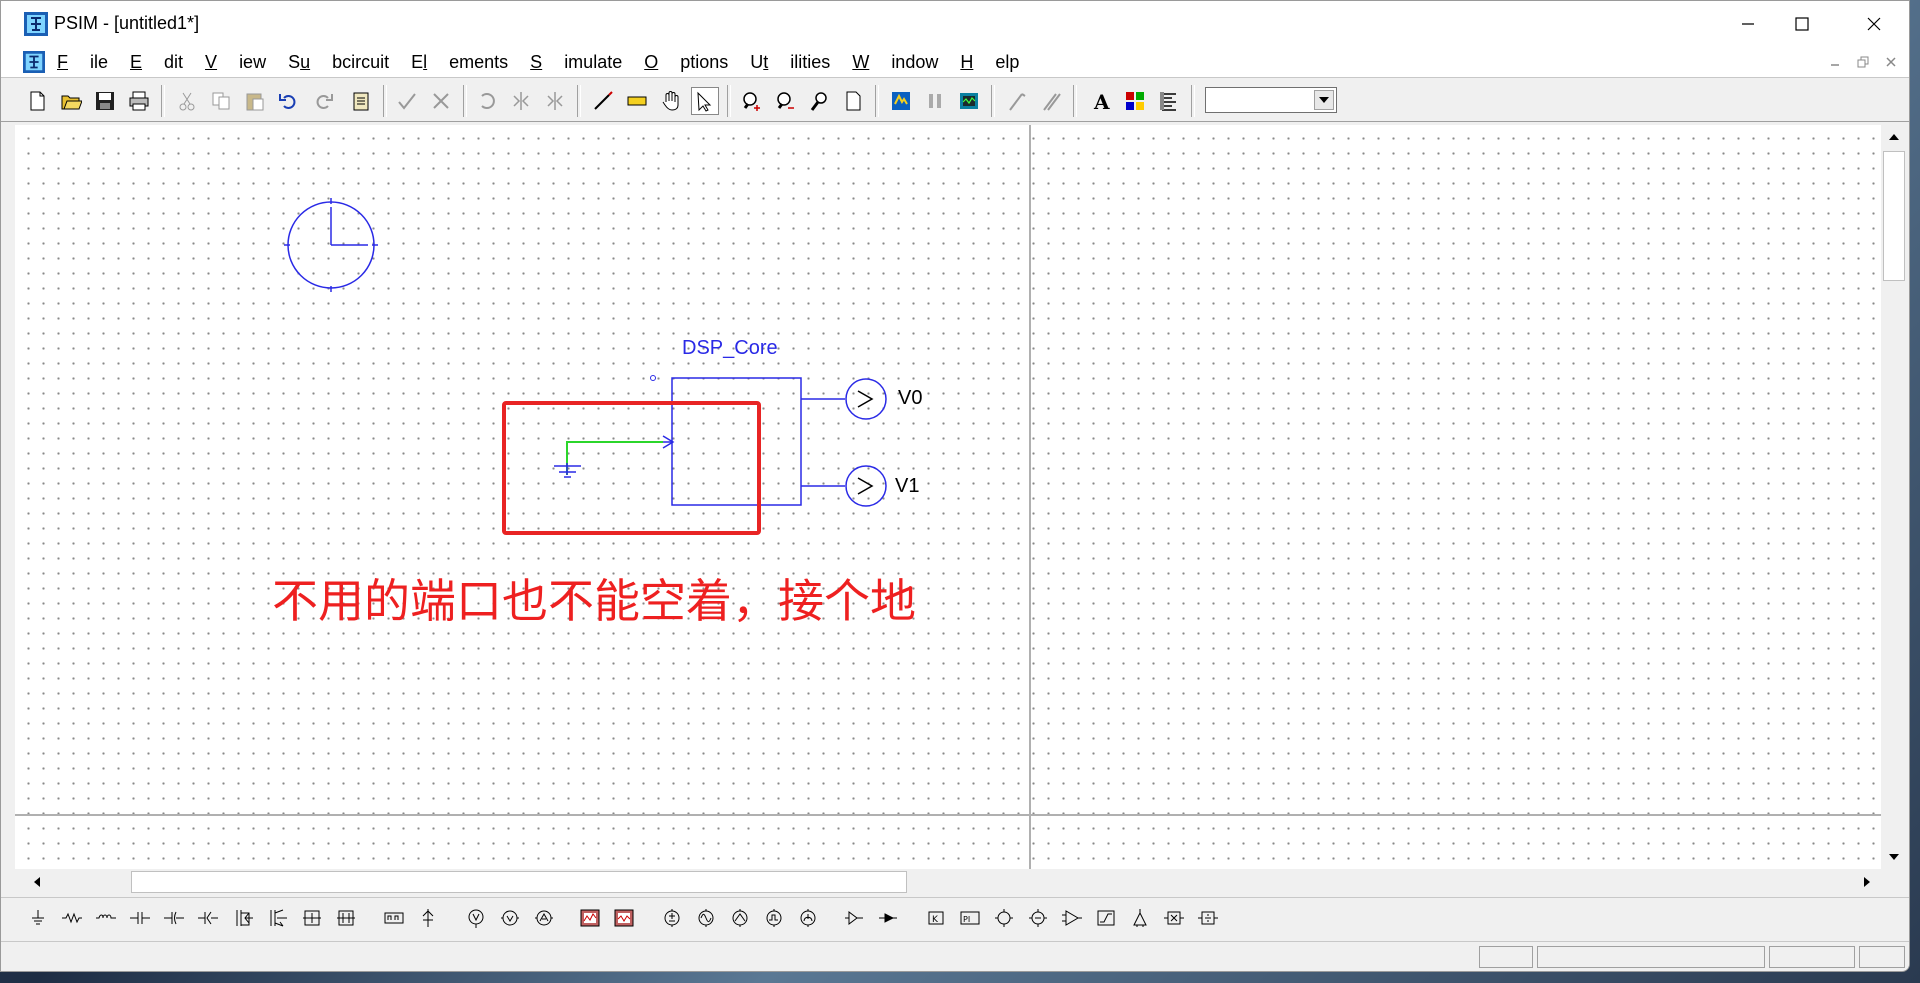  Describe the element at coordinates (544, 918) in the screenshot. I see `ac-voltmeter-button` at that location.